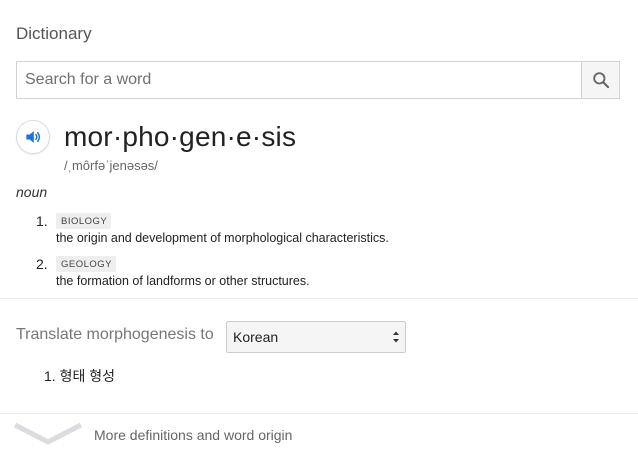 The image size is (638, 454). I want to click on more-definitions-button: More definitions and word origin, so click(319, 434).